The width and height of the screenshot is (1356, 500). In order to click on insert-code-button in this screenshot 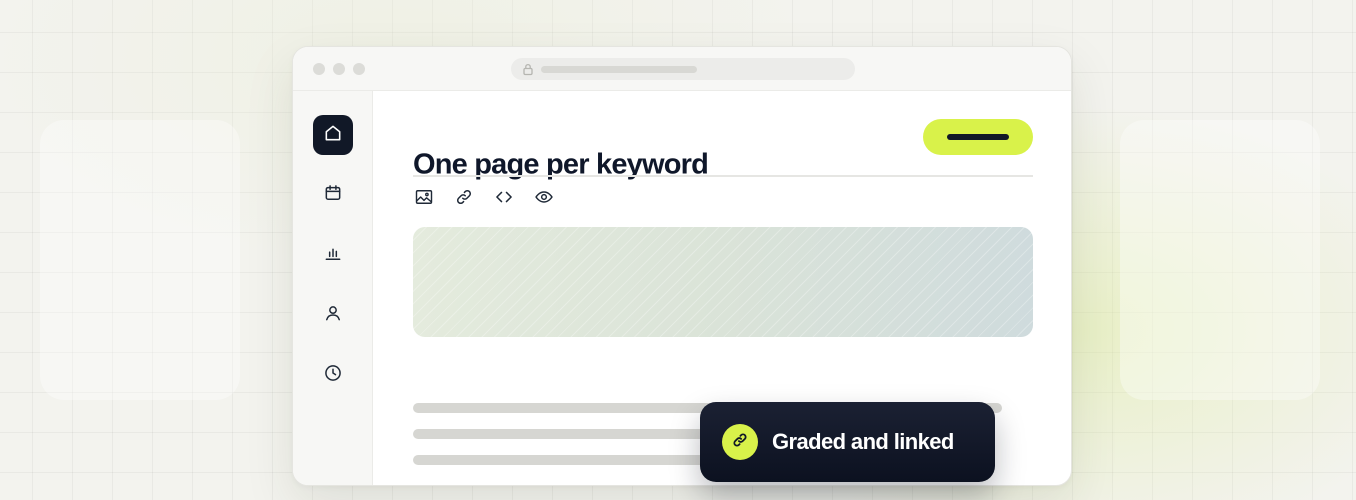, I will do `click(504, 199)`.